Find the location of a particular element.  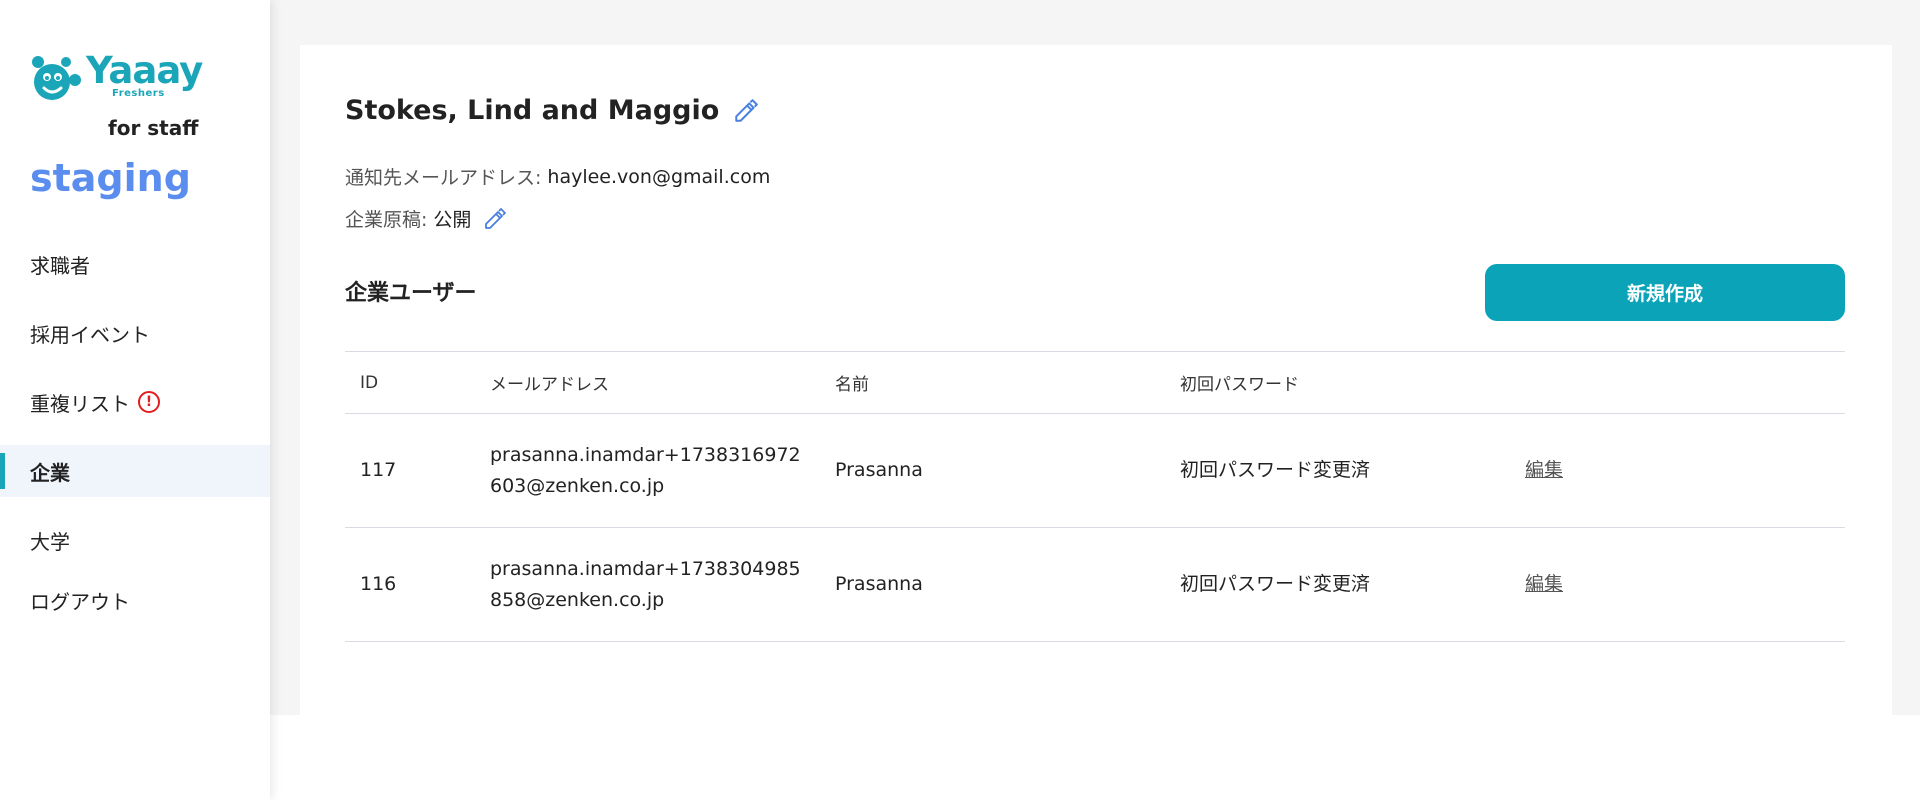

company-users-heading: 企業ユーザー is located at coordinates (411, 293).